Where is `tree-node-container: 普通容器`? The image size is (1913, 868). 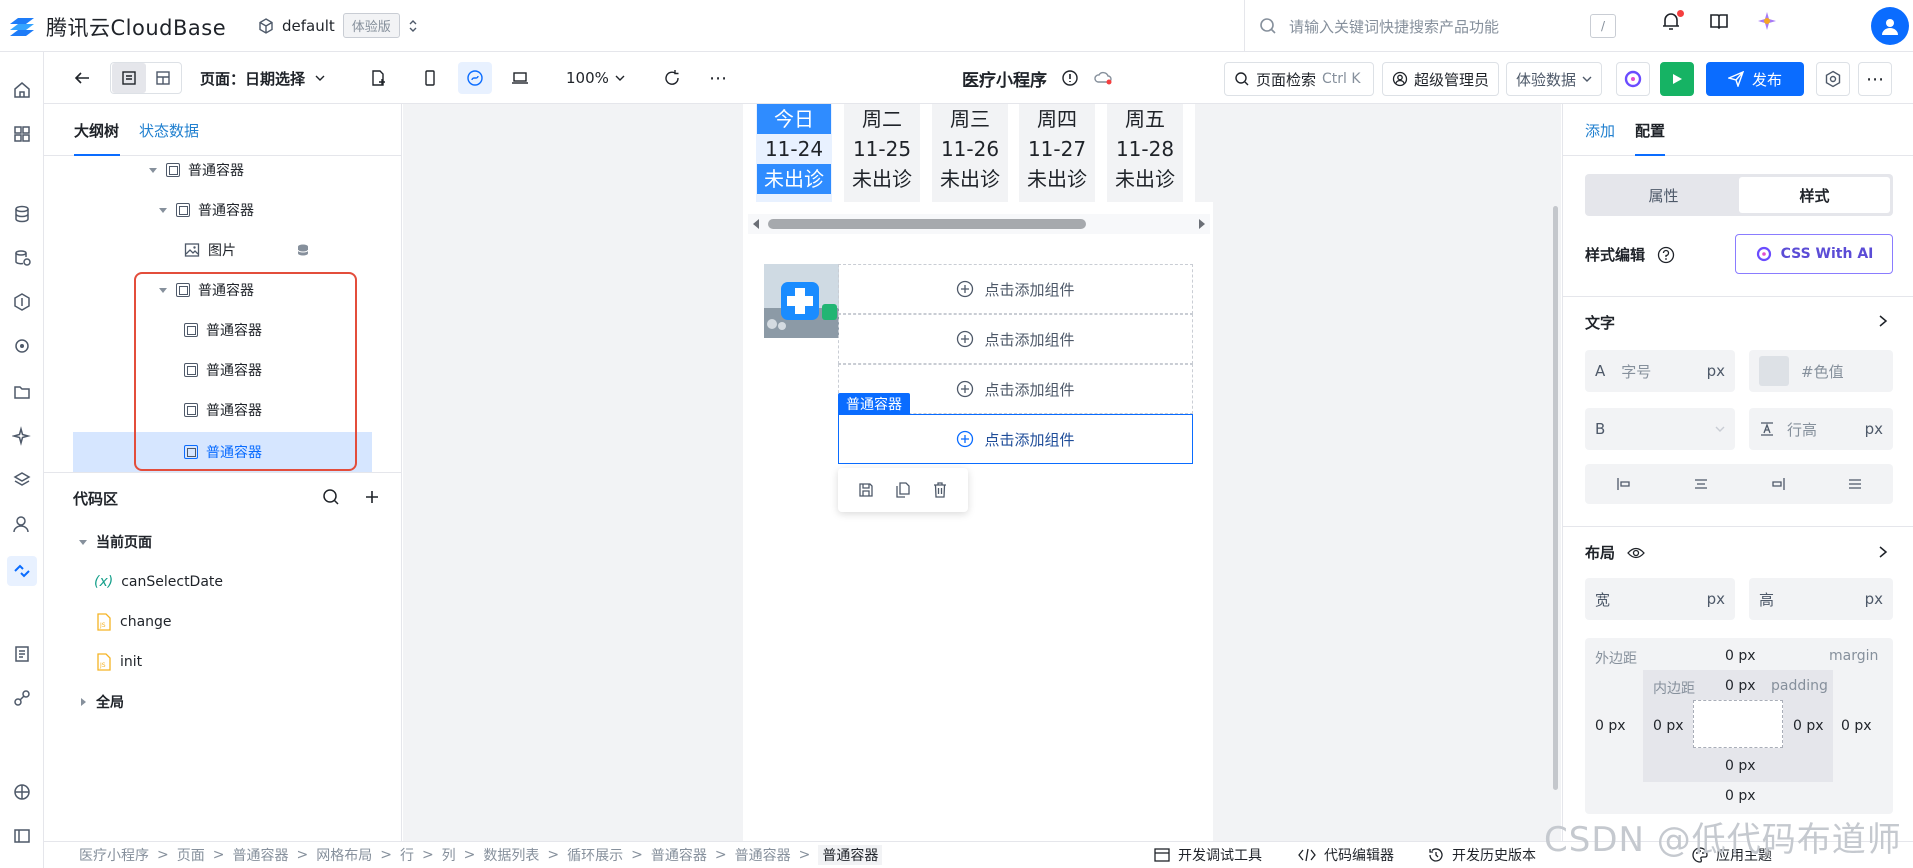 tree-node-container: 普通容器 is located at coordinates (206, 210).